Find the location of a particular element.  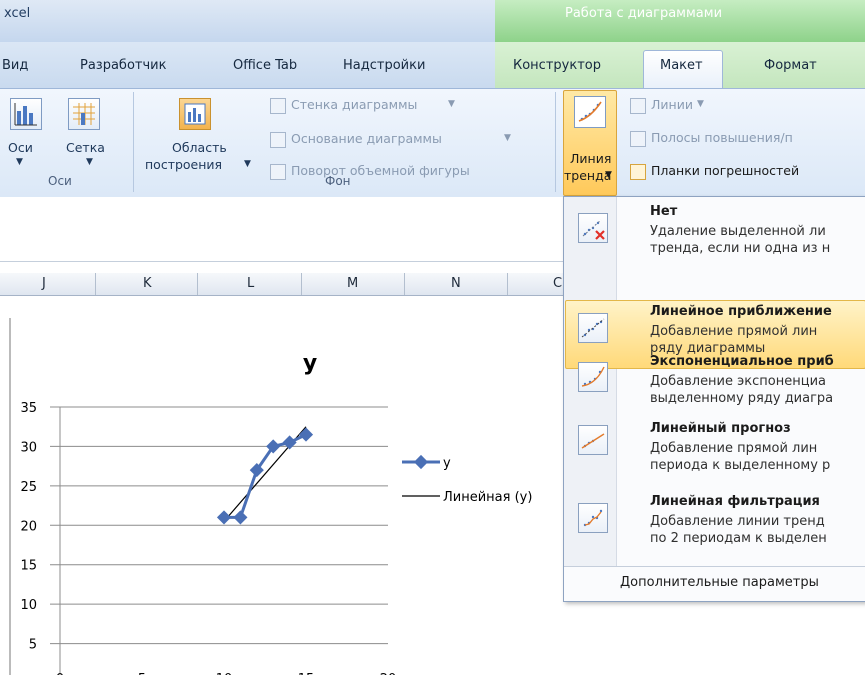

trendline-dropdown-arrow: ▼ is located at coordinates (608, 175).